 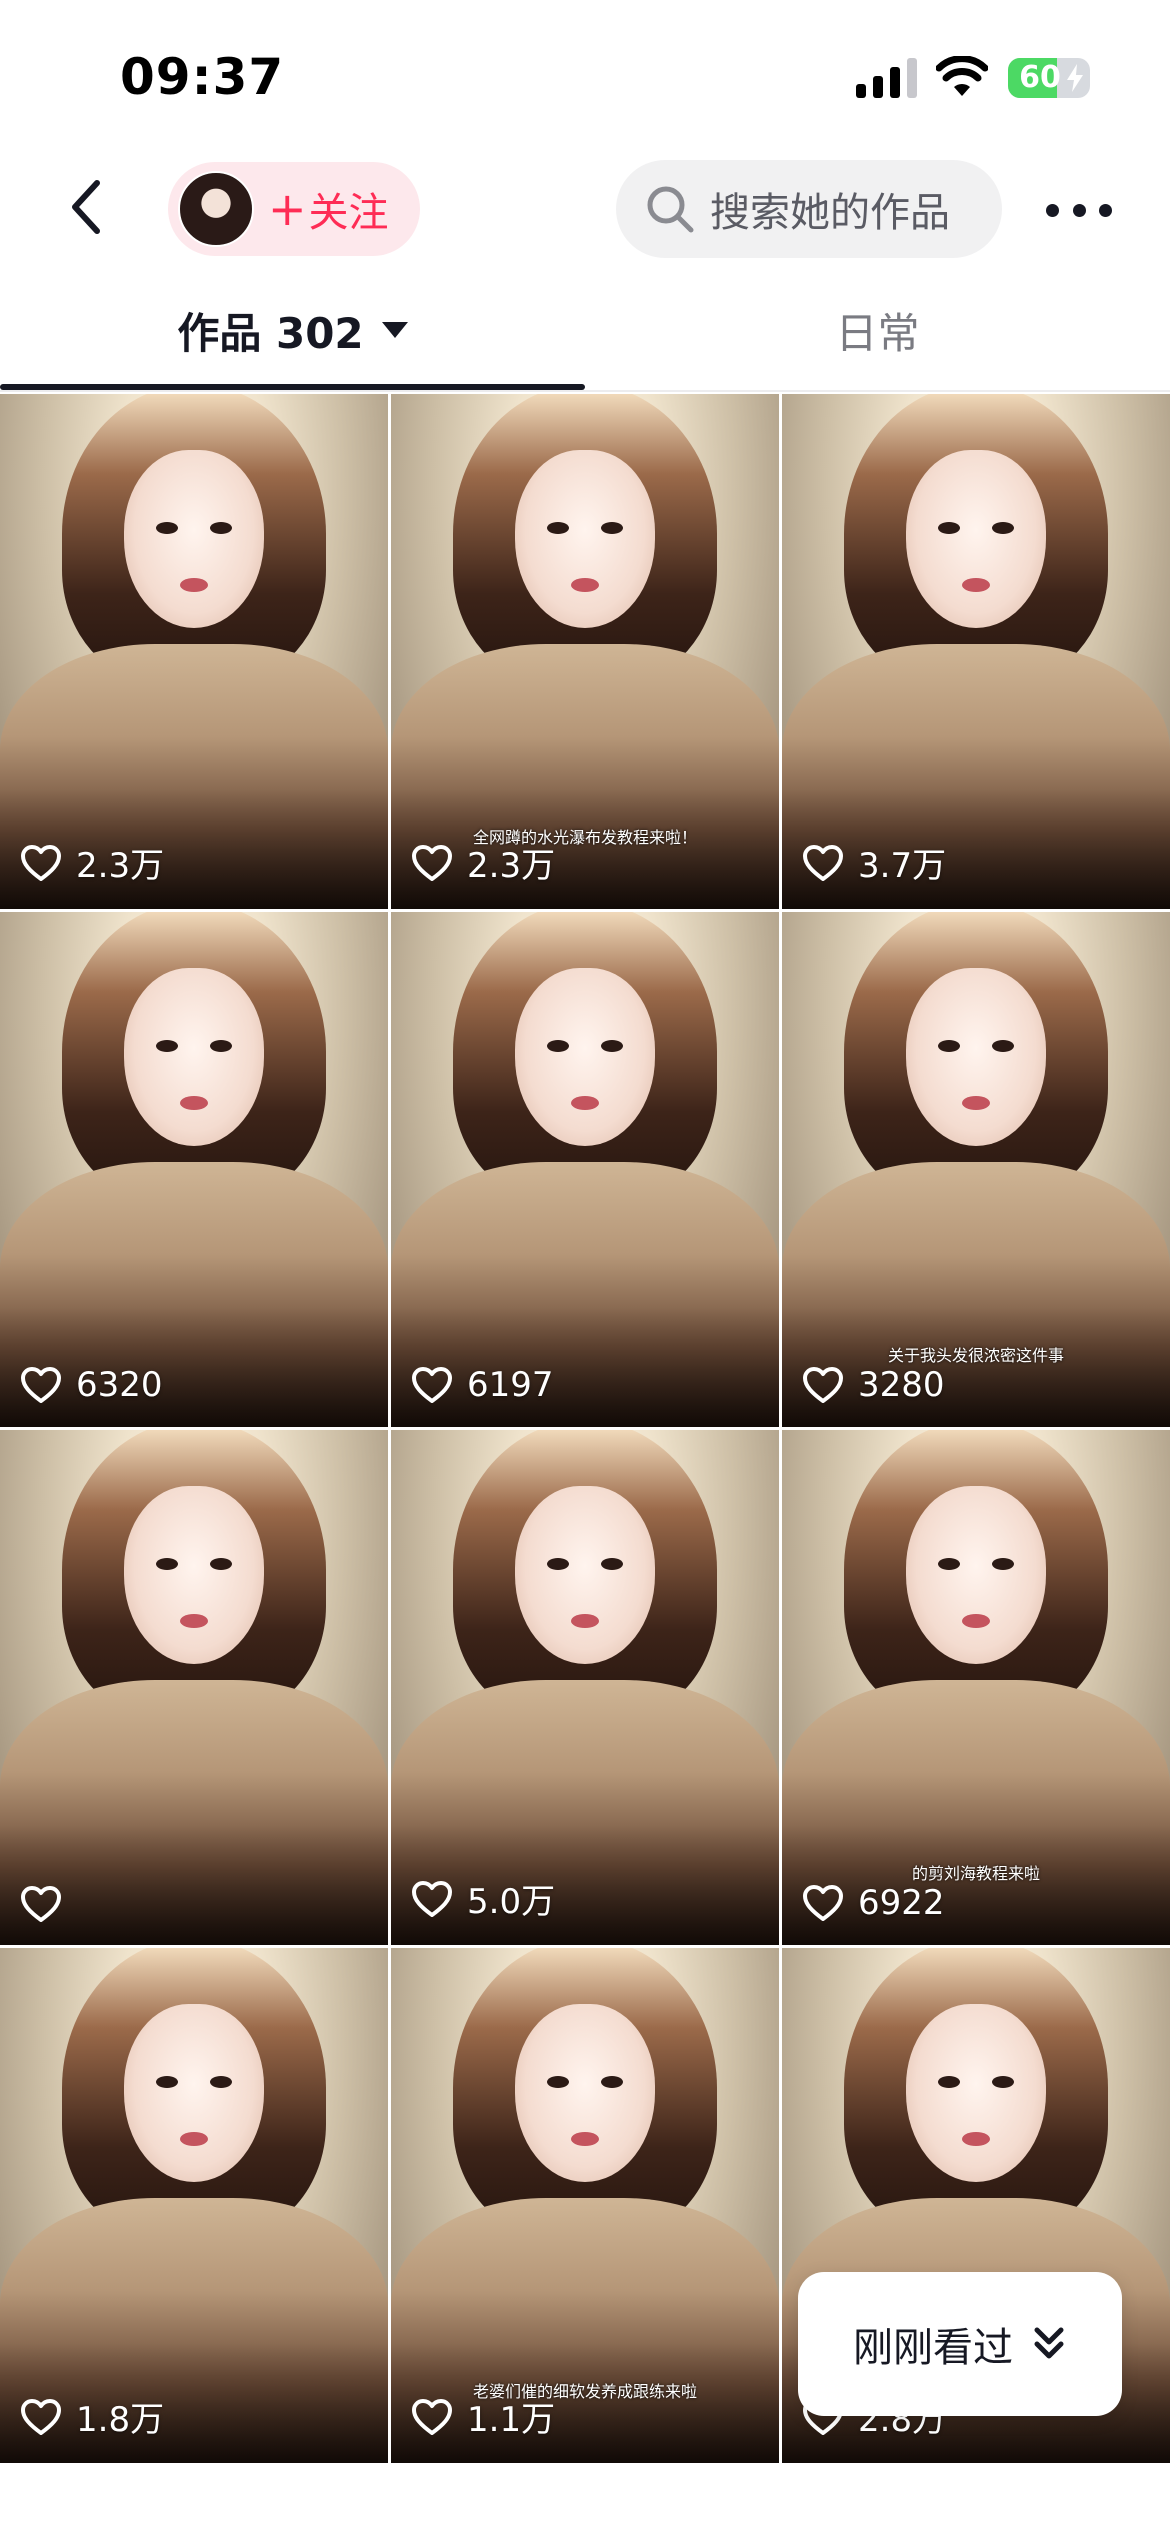 I want to click on like-count: 2.3万, so click(x=483, y=862).